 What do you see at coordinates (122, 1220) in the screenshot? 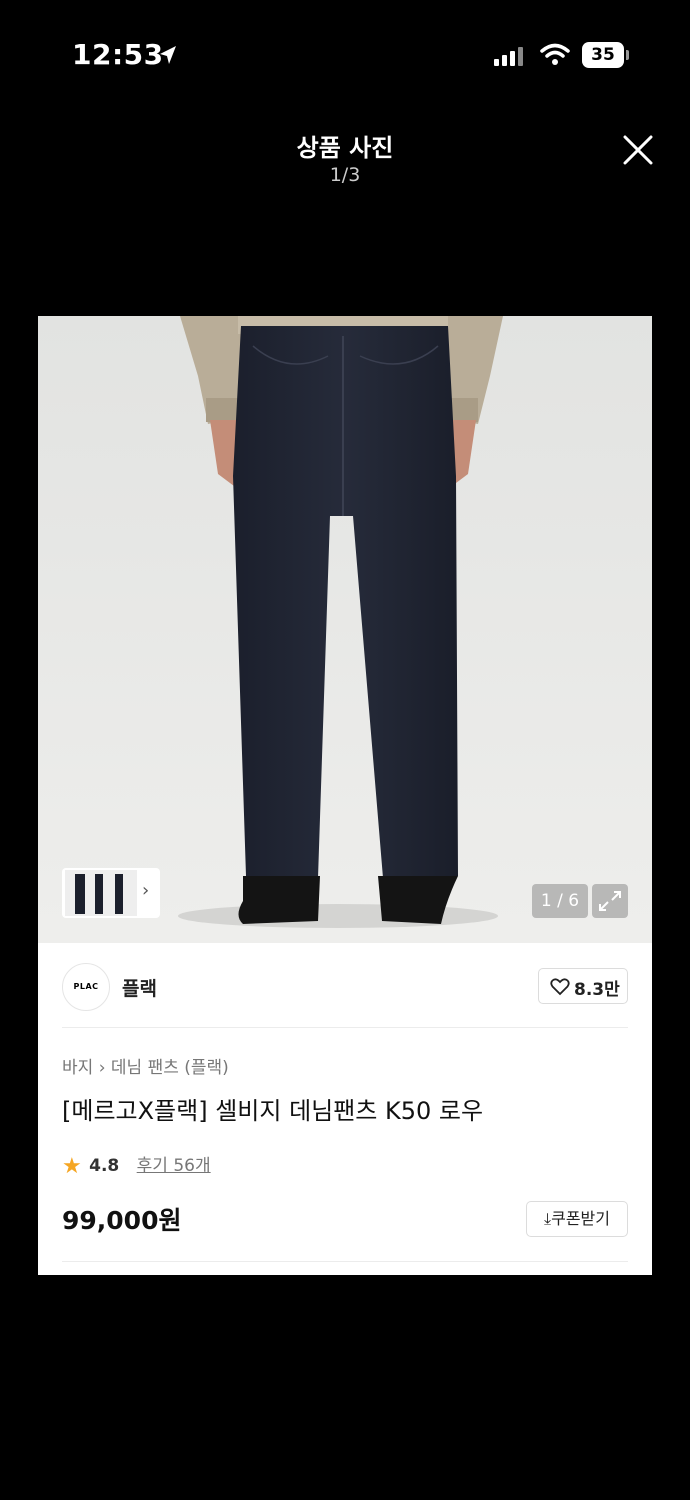
I see `price: 99,000원` at bounding box center [122, 1220].